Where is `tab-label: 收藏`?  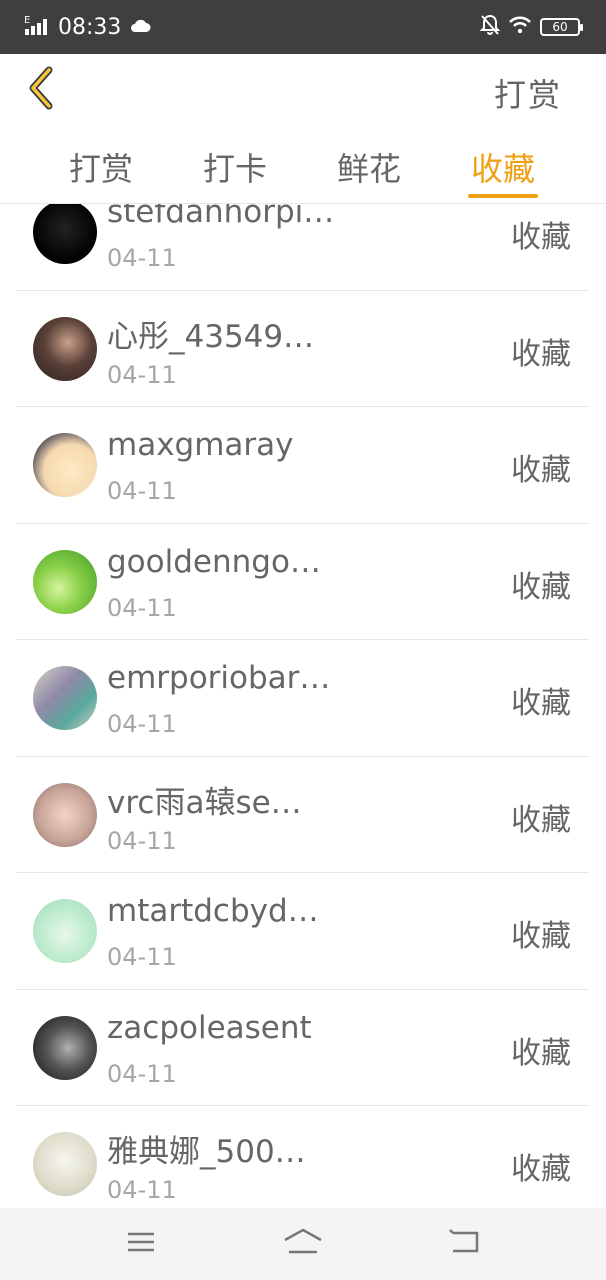
tab-label: 收藏 is located at coordinates (502, 169).